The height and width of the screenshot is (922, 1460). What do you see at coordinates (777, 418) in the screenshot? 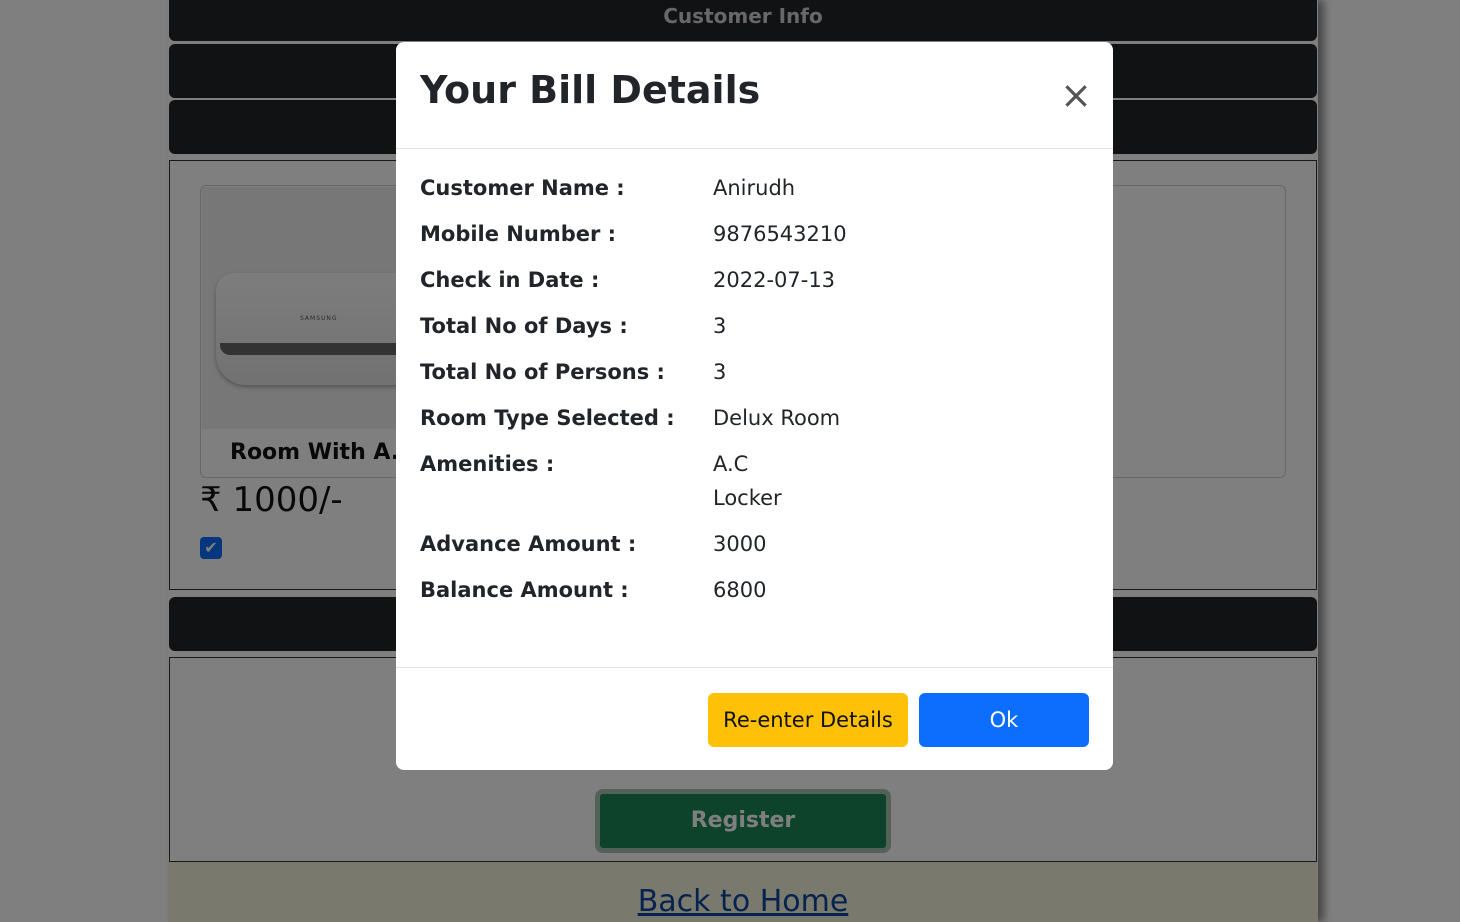
I see `detail-value: Delux Room` at bounding box center [777, 418].